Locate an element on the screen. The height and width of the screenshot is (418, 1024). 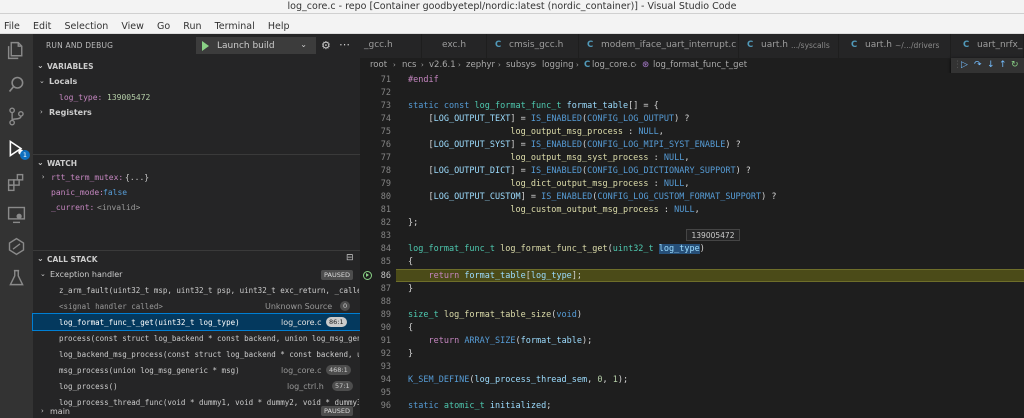
launch-config-select: Launch build ⌄ is located at coordinates (256, 45).